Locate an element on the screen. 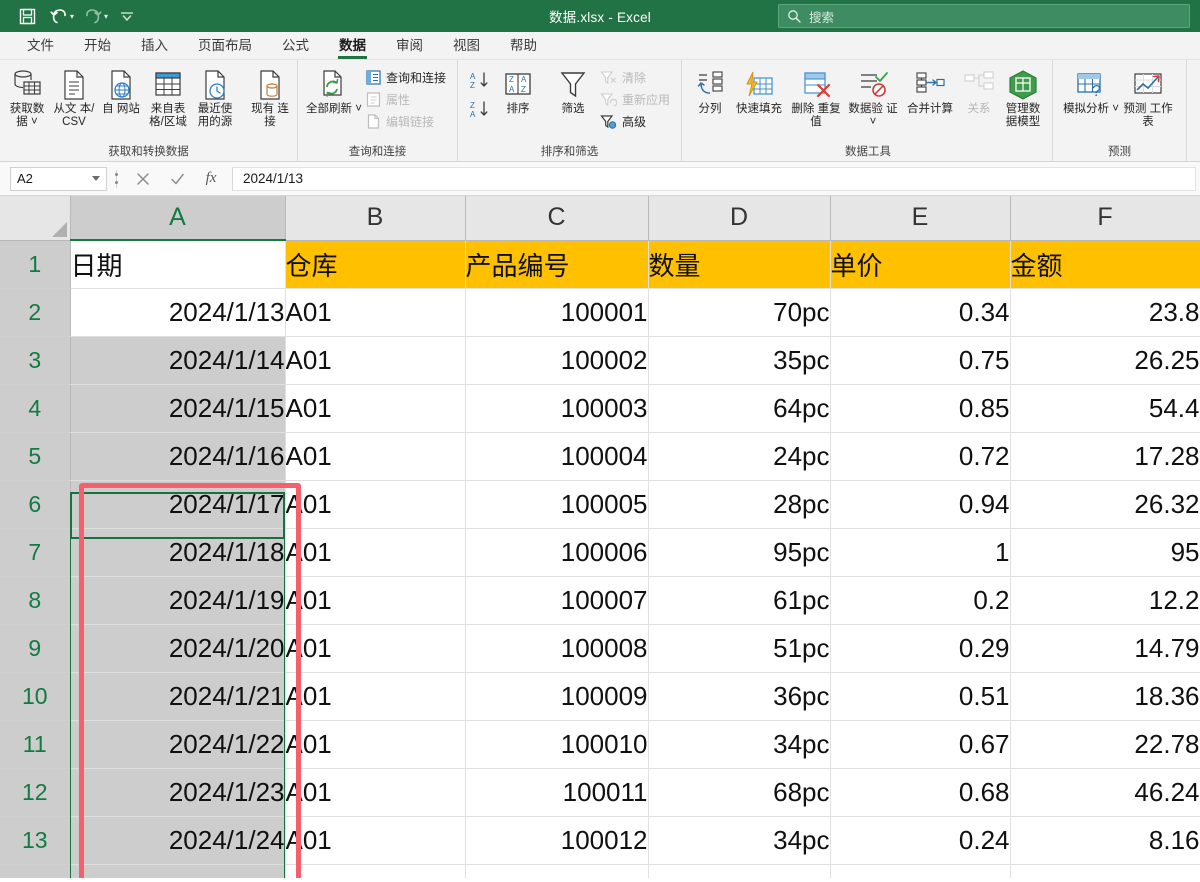 This screenshot has width=1200, height=882. cell-f2: 23.8 is located at coordinates (1105, 312).